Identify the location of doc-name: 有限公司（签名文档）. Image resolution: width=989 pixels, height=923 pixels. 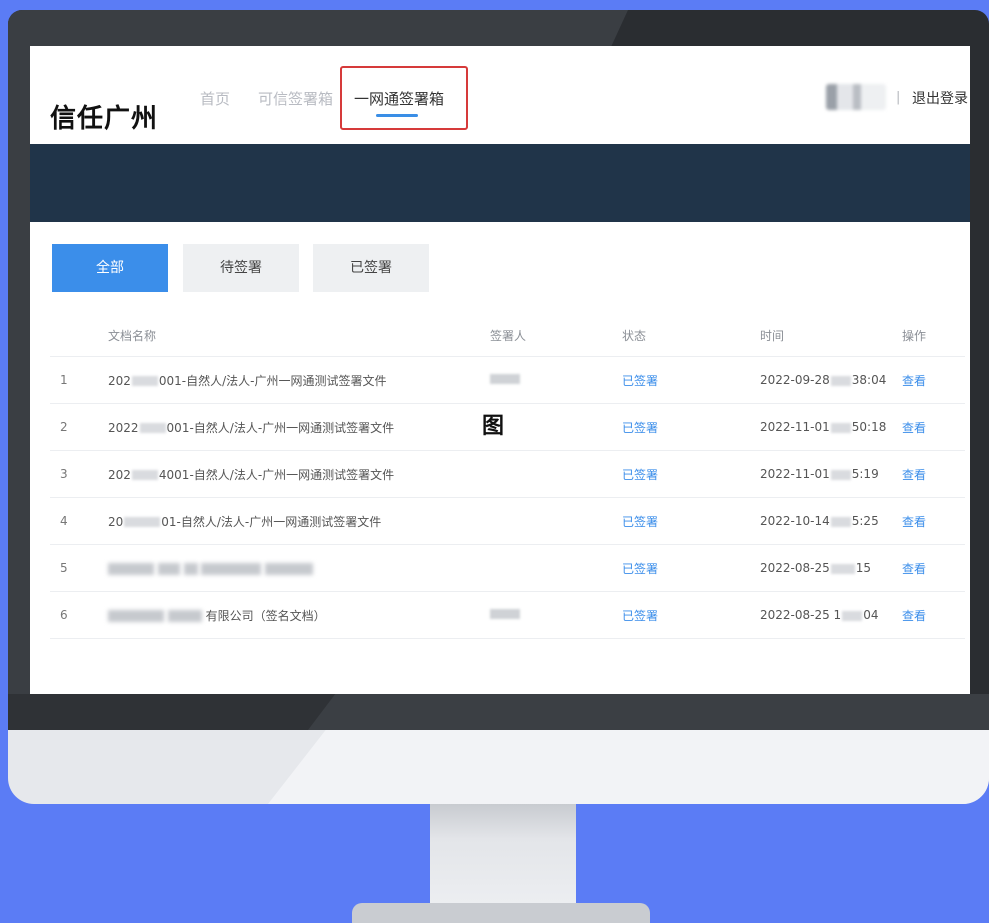
(298, 615).